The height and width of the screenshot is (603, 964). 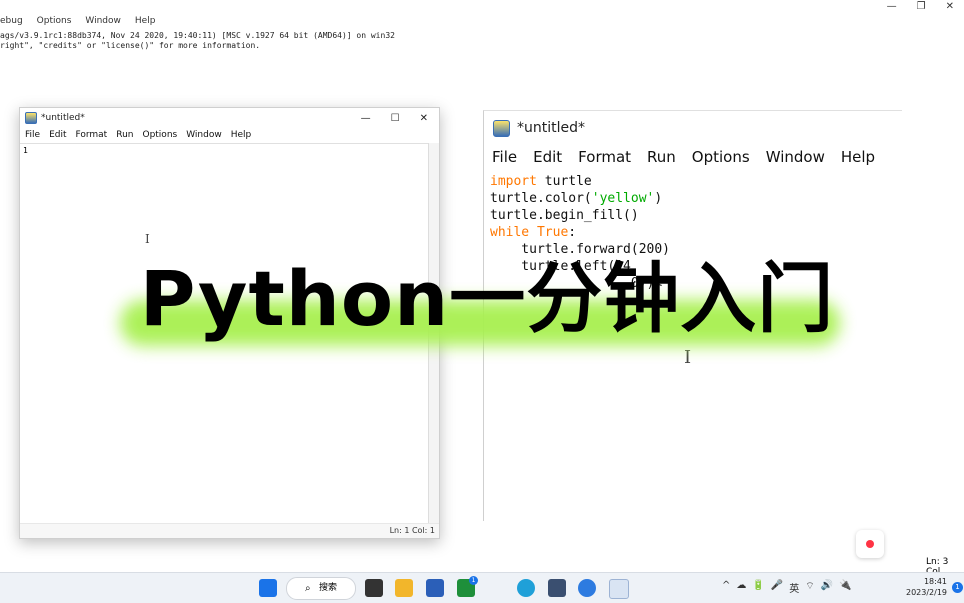 I want to click on code-line-1: import turtle, so click(x=541, y=181).